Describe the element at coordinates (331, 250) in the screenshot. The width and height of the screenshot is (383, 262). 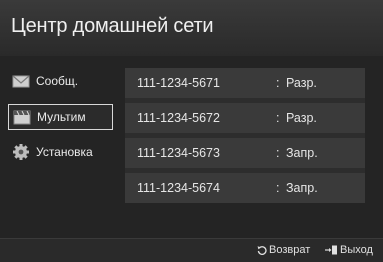
I see `exit-icon` at that location.